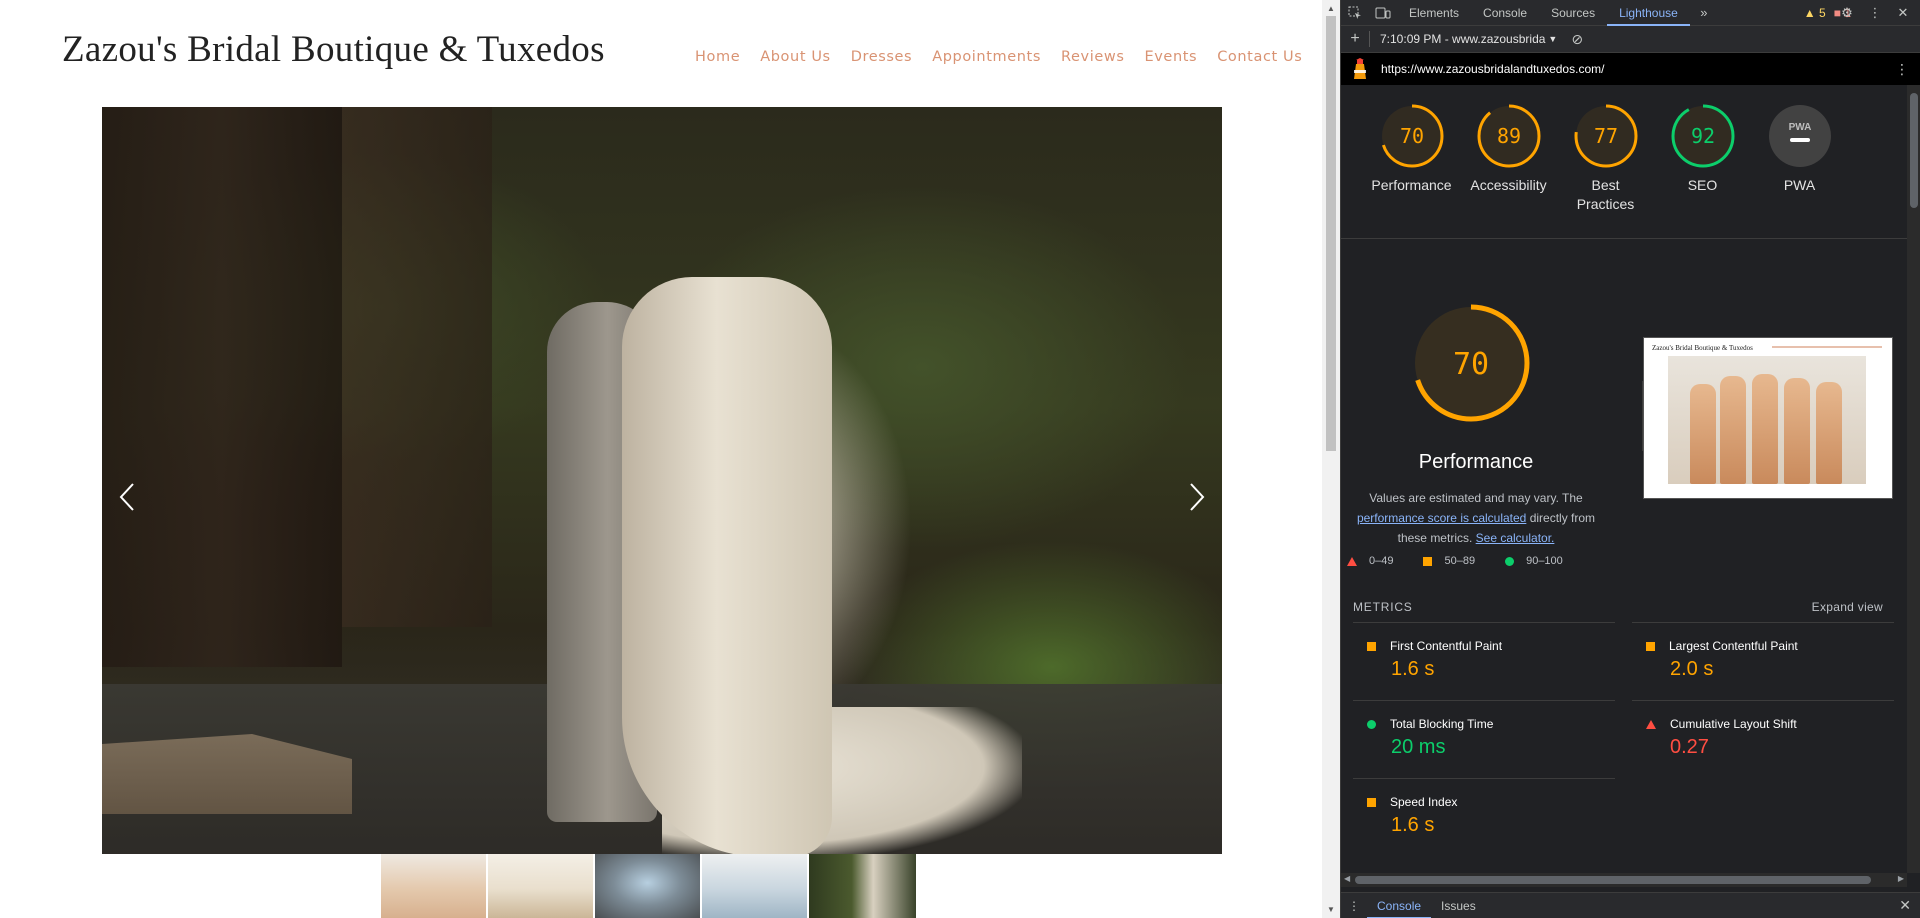  What do you see at coordinates (1462, 39) in the screenshot?
I see `report-selector: 7:10:09 PM - www.zazousbrida` at bounding box center [1462, 39].